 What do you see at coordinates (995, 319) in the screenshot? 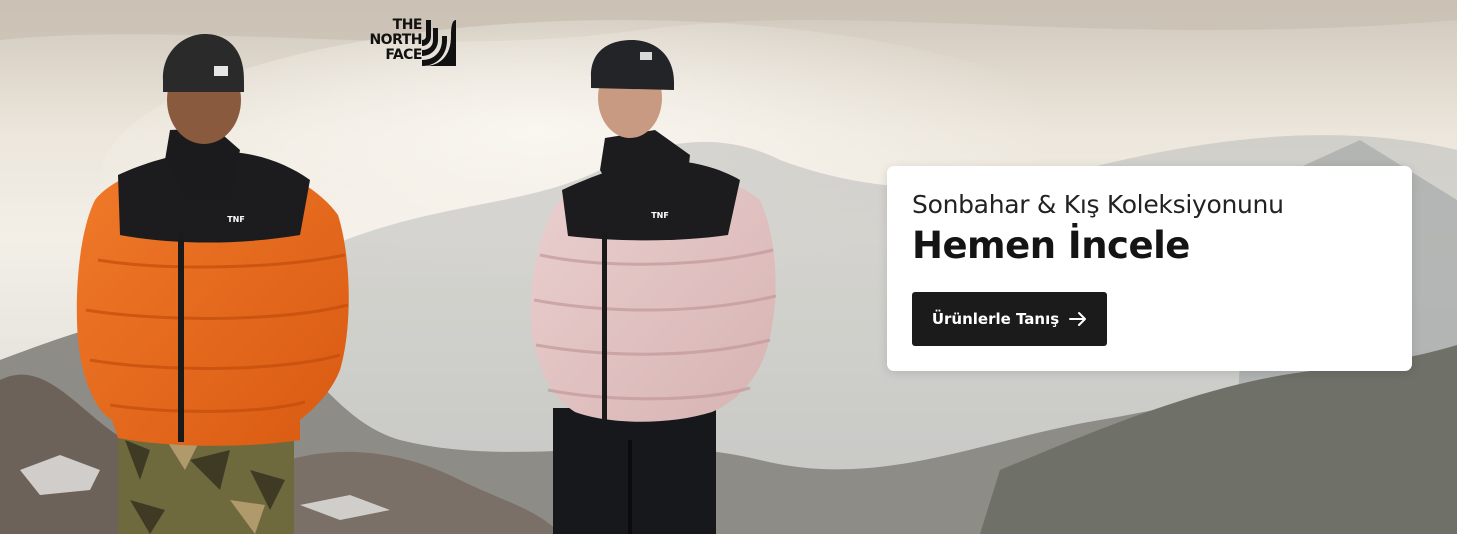
I see `explore-products-label: Ürünlerle Tanış` at bounding box center [995, 319].